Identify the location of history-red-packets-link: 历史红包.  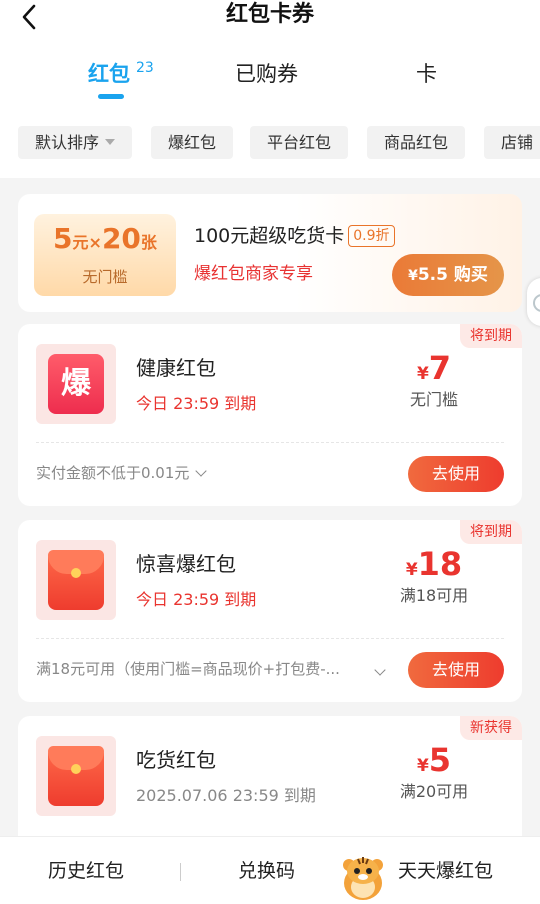
(86, 871).